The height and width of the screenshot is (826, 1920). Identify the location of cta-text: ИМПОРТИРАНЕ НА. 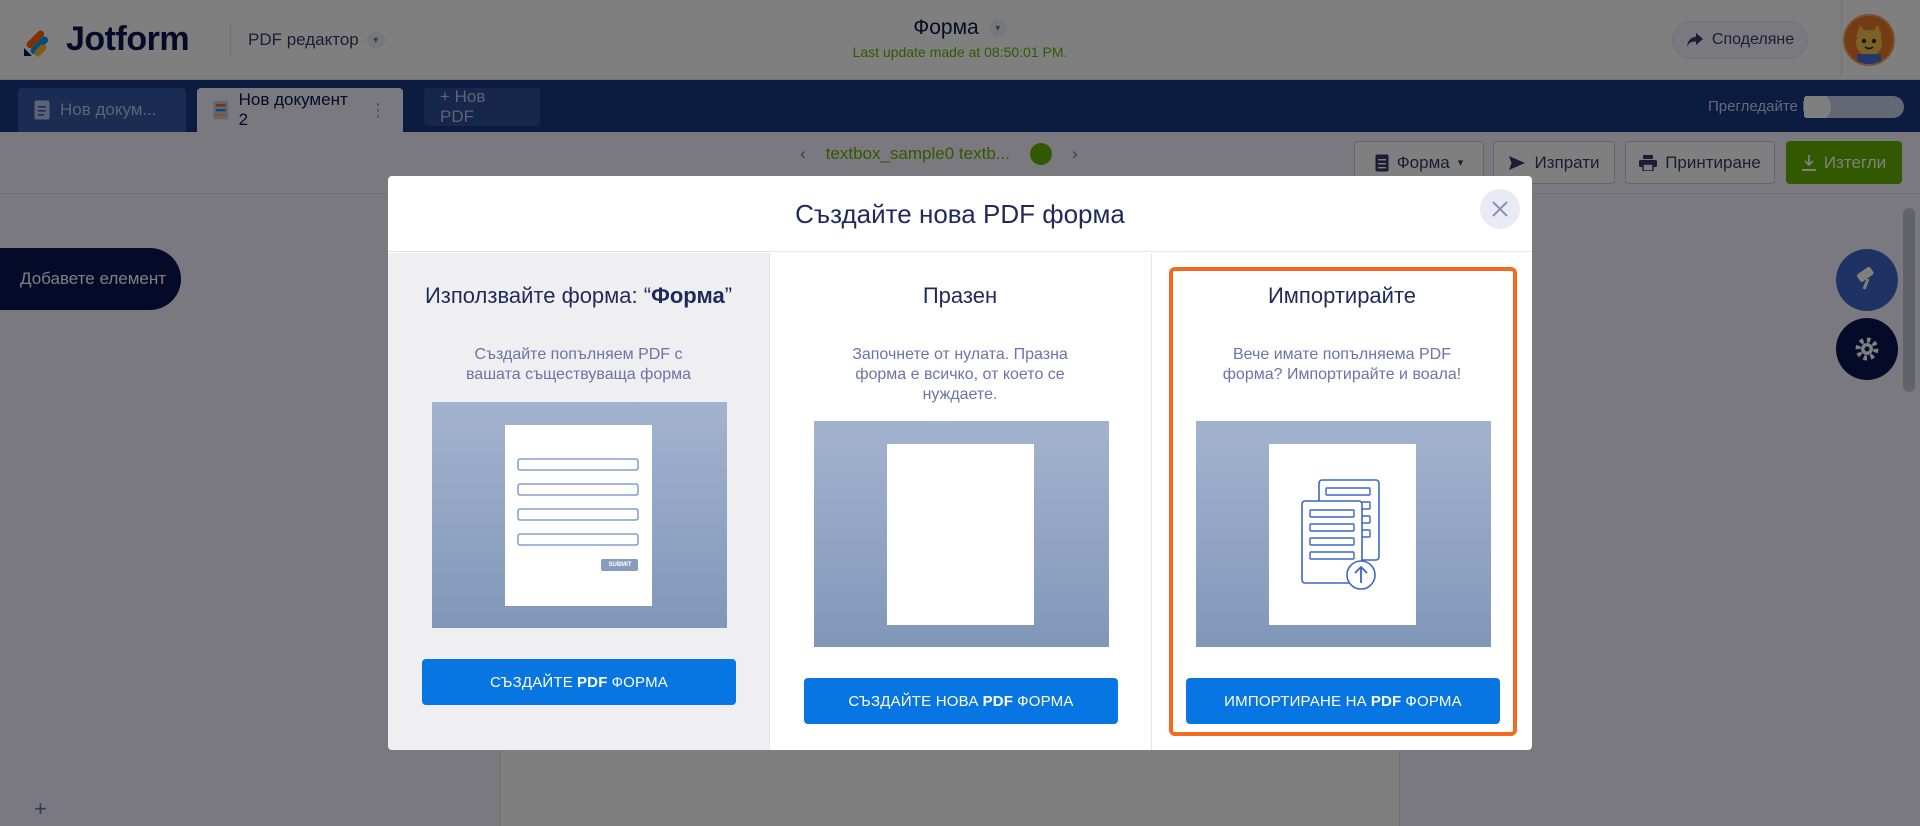
(1295, 701).